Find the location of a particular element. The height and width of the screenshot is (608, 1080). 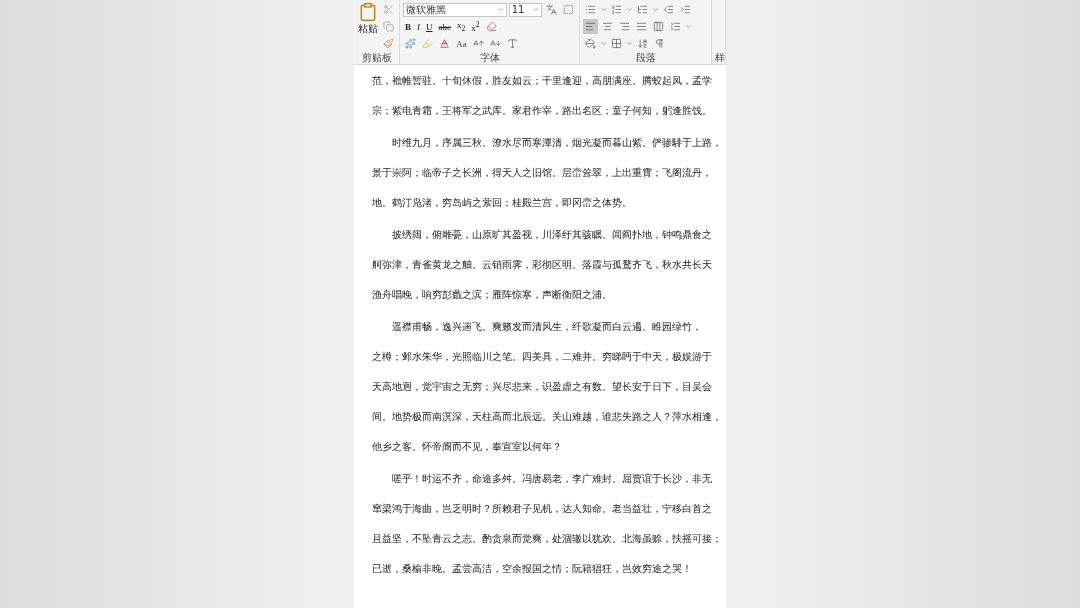

text-effects-button is located at coordinates (410, 43).